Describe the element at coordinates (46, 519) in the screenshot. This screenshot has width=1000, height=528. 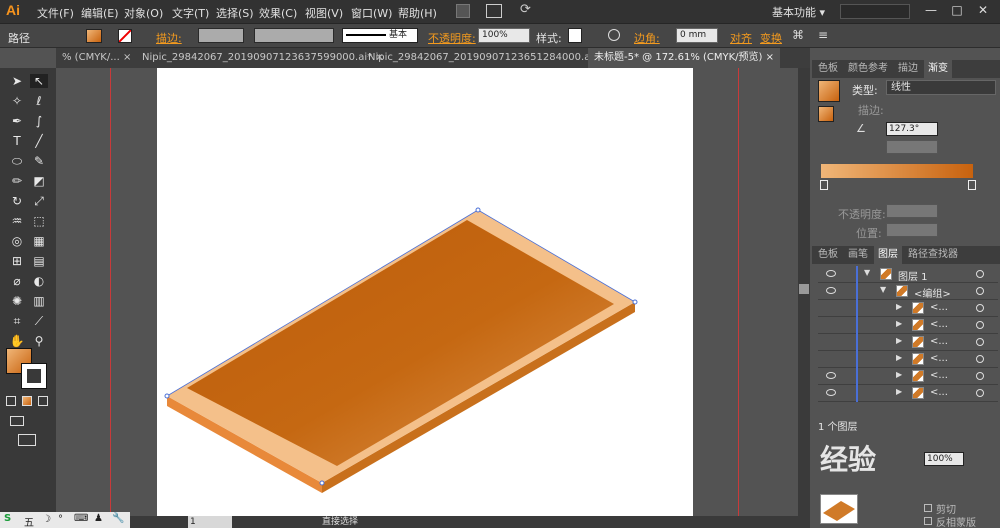
I see `moon-icon: ☽` at that location.